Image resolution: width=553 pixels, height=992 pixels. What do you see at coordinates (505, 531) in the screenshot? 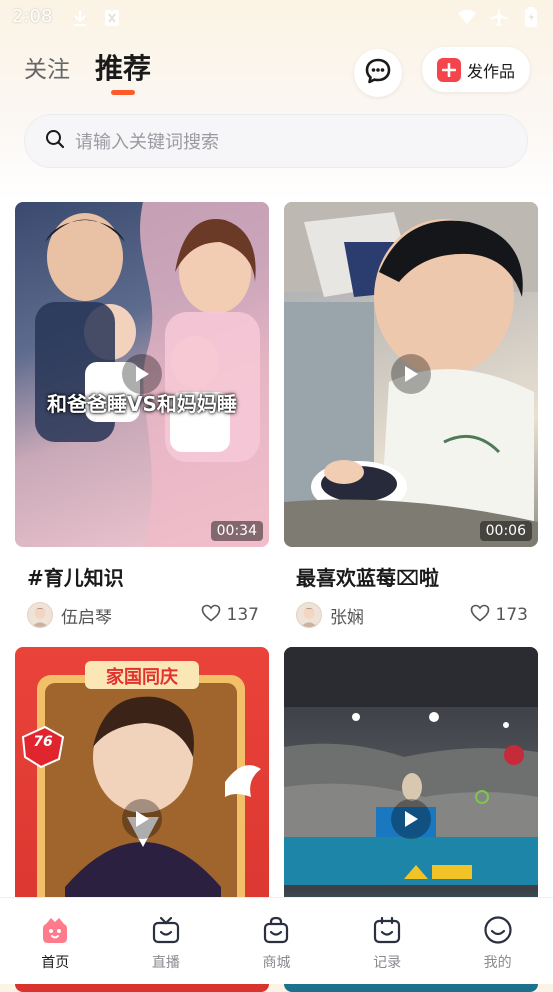
I see `video-duration: 00:06` at bounding box center [505, 531].